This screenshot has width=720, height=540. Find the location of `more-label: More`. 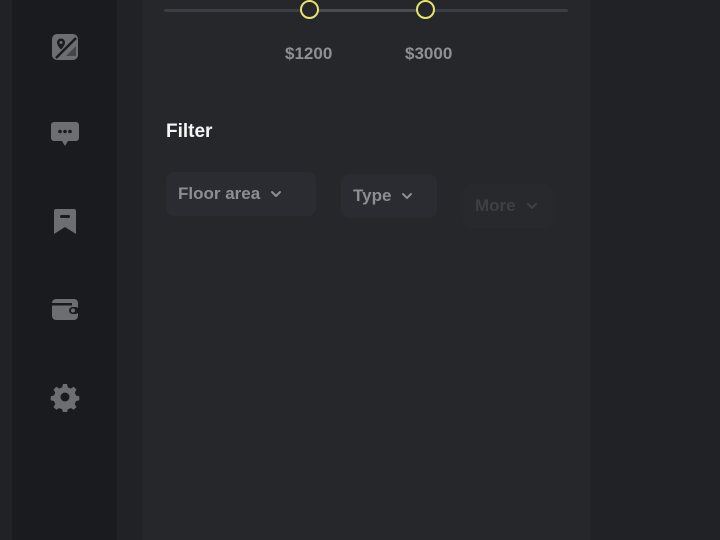

more-label: More is located at coordinates (495, 205).